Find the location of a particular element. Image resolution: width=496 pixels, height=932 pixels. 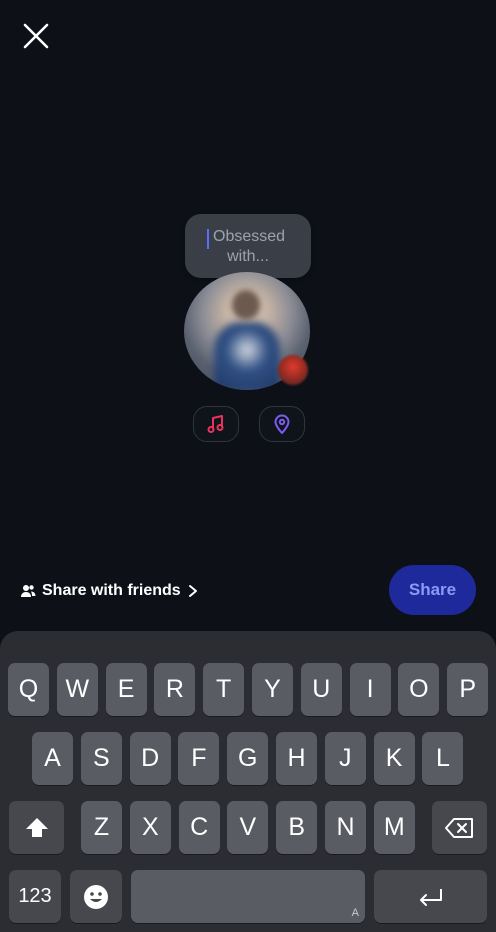

key-label: H is located at coordinates (296, 758).